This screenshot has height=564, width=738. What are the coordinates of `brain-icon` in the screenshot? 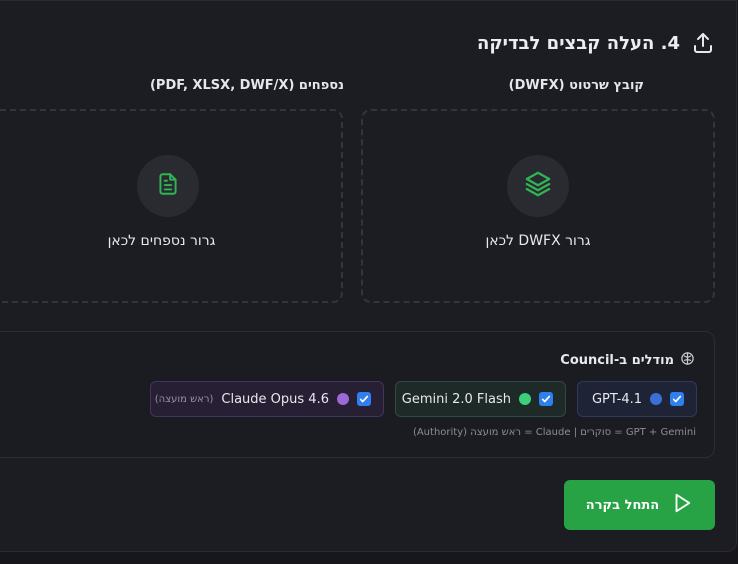 It's located at (687, 360).